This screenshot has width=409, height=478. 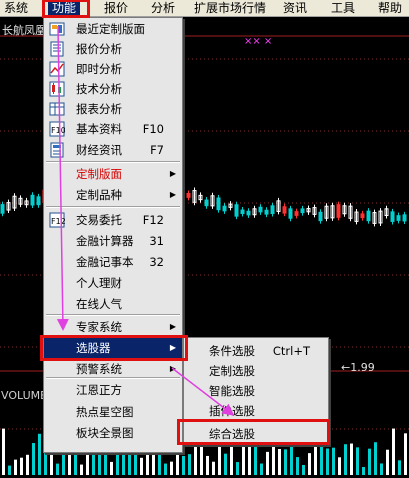 I want to click on menu-item-shortcut: 31, so click(x=156, y=241).